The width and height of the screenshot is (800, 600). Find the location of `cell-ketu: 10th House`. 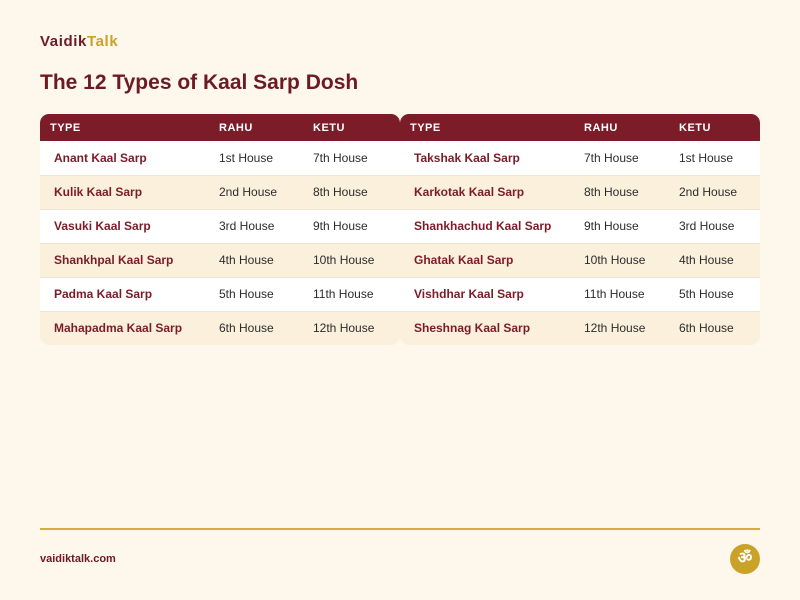

cell-ketu: 10th House is located at coordinates (356, 259).